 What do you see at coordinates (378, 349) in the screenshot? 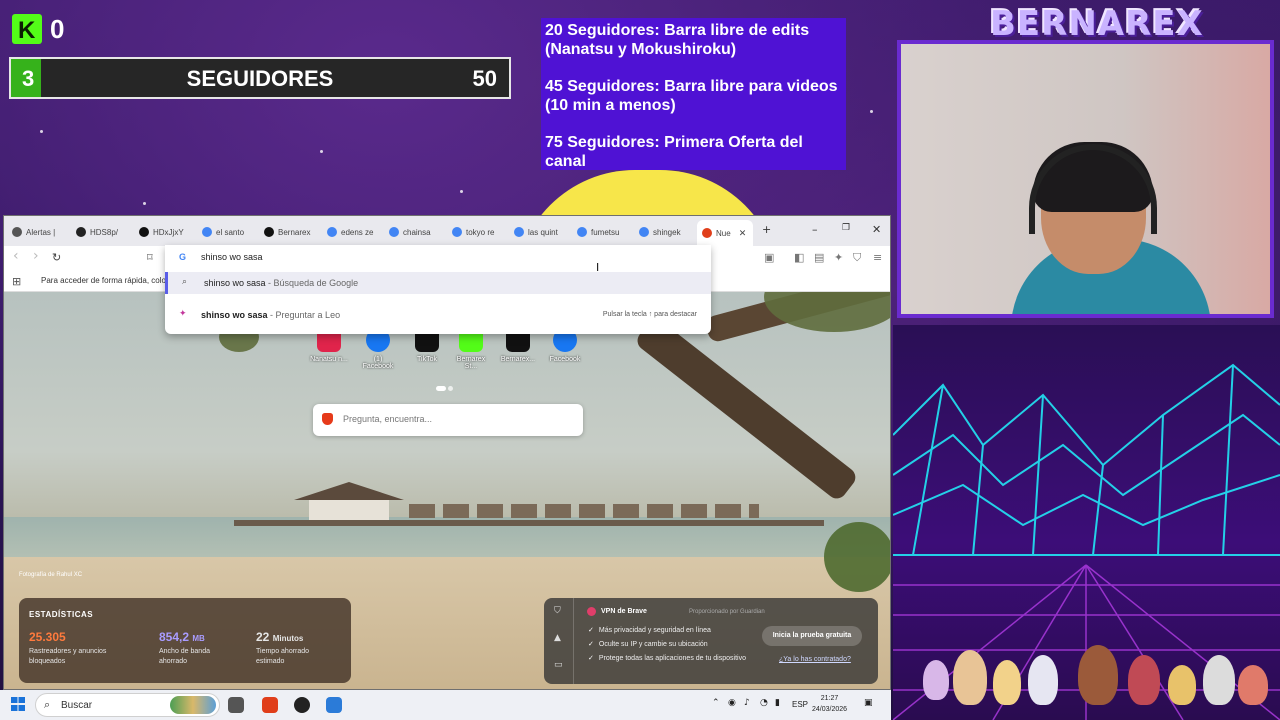
I see `shortcut-facebook-1: (1) Facebook` at bounding box center [378, 349].